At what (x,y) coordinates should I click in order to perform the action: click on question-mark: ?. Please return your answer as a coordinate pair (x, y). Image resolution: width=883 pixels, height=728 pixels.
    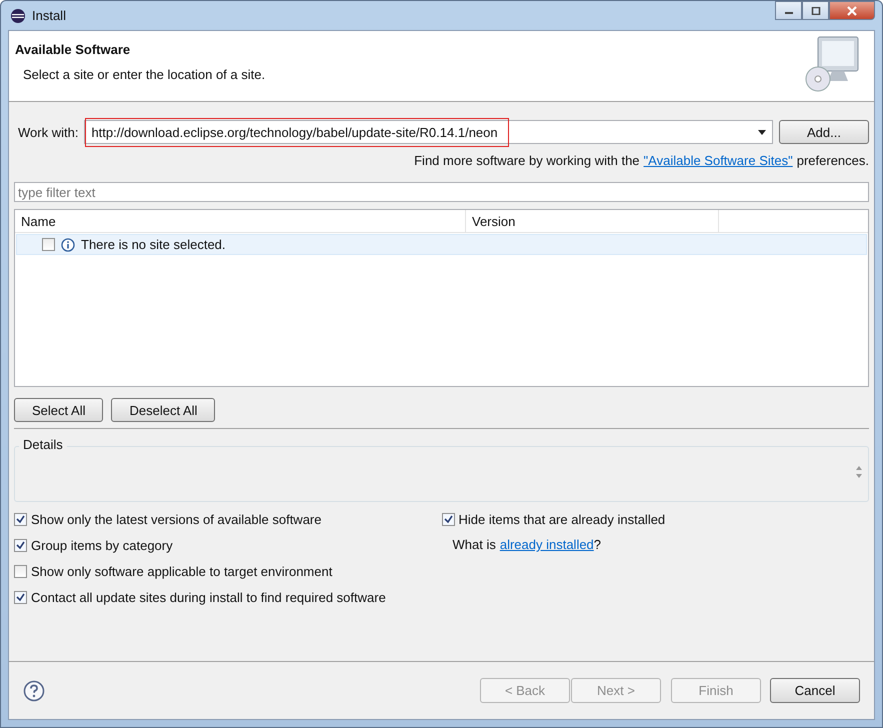
    Looking at the image, I should click on (598, 544).